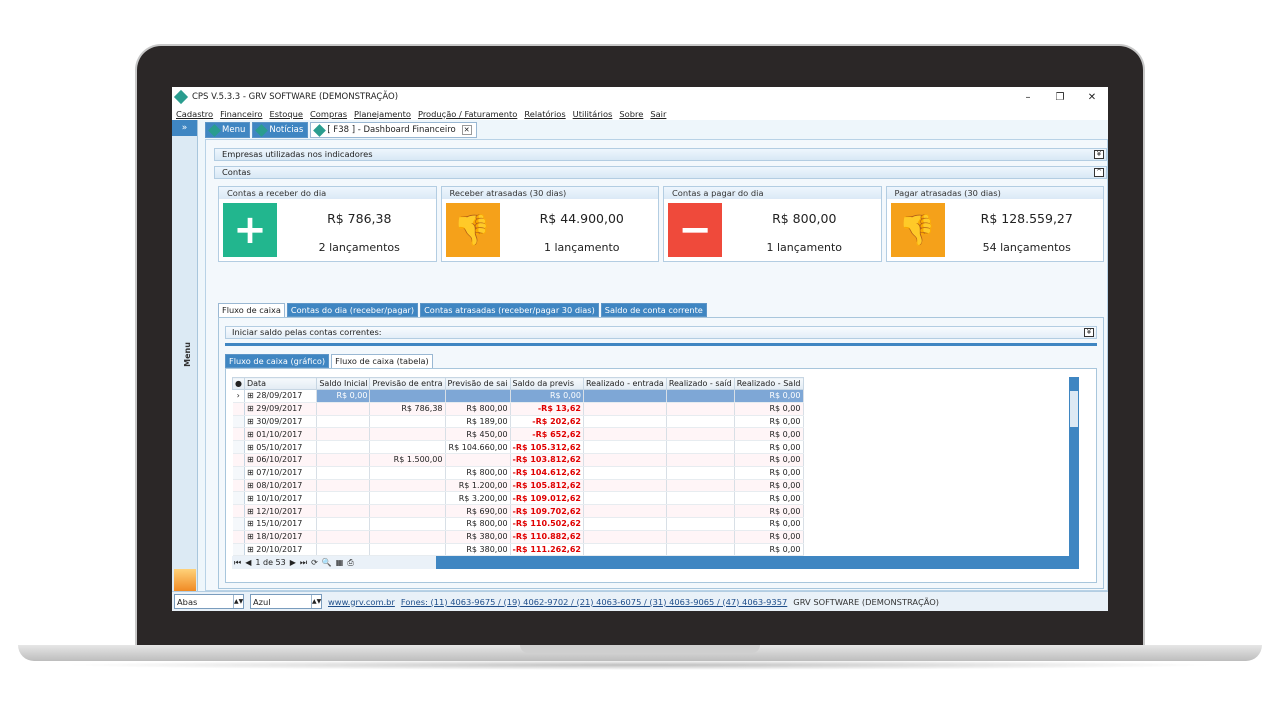 The width and height of the screenshot is (1280, 720). Describe the element at coordinates (361, 602) in the screenshot. I see `website-link: www.grv.com.br` at that location.